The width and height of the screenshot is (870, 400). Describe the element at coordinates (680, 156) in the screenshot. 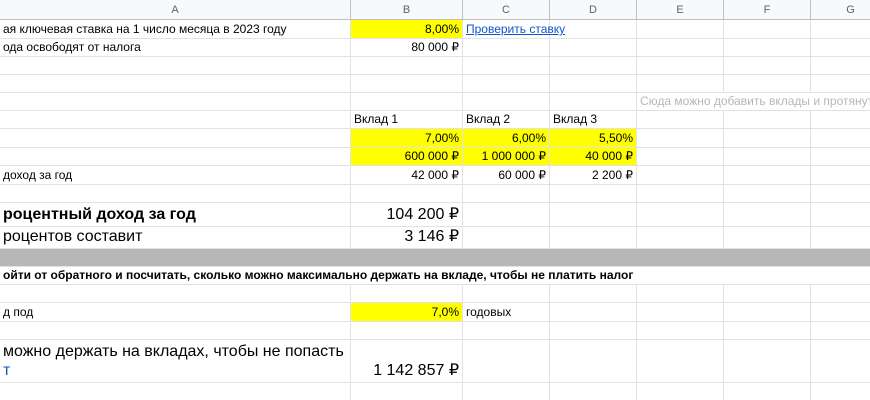

I see `cell-e8` at that location.